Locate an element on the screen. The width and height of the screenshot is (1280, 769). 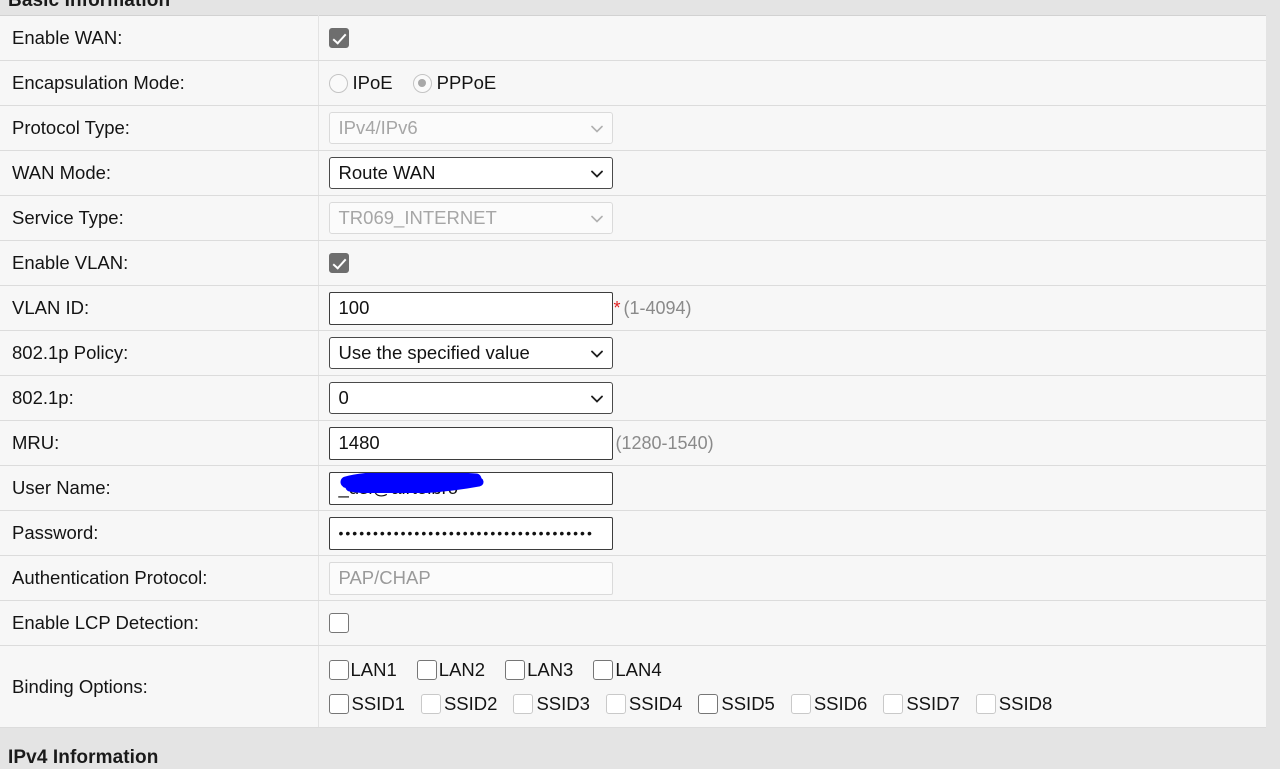
binding-ssid8-checkbox is located at coordinates (985, 703).